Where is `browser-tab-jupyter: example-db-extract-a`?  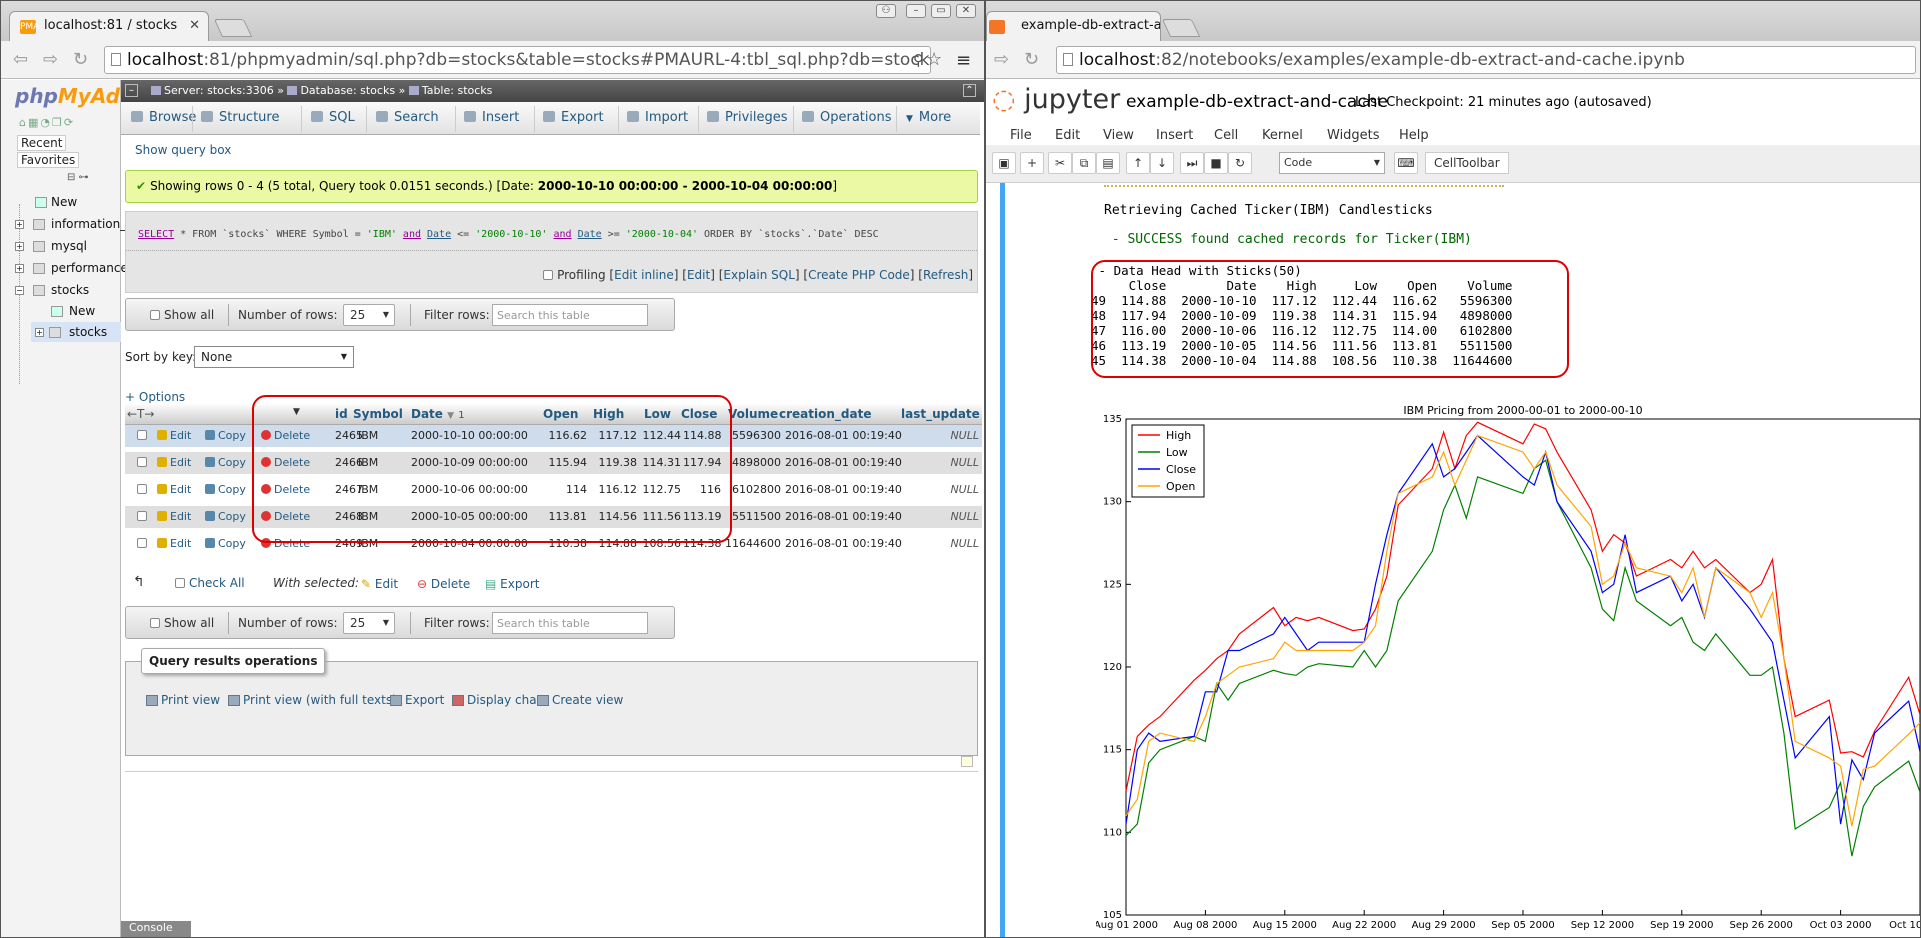
browser-tab-jupyter: example-db-extract-a is located at coordinates (1073, 26).